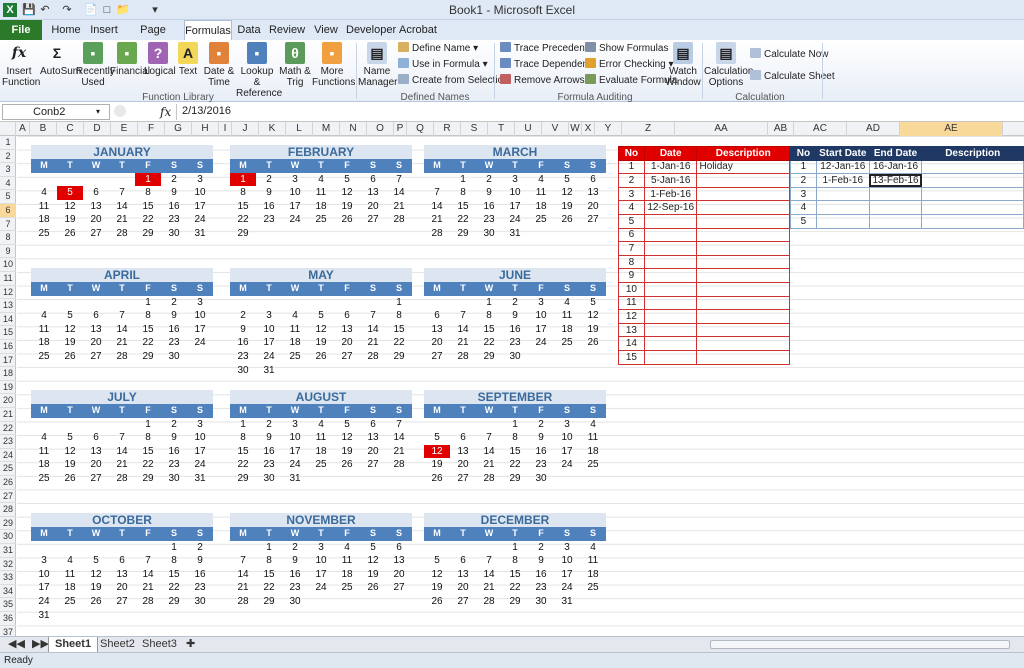  I want to click on range-no-cell: 5, so click(803, 221).